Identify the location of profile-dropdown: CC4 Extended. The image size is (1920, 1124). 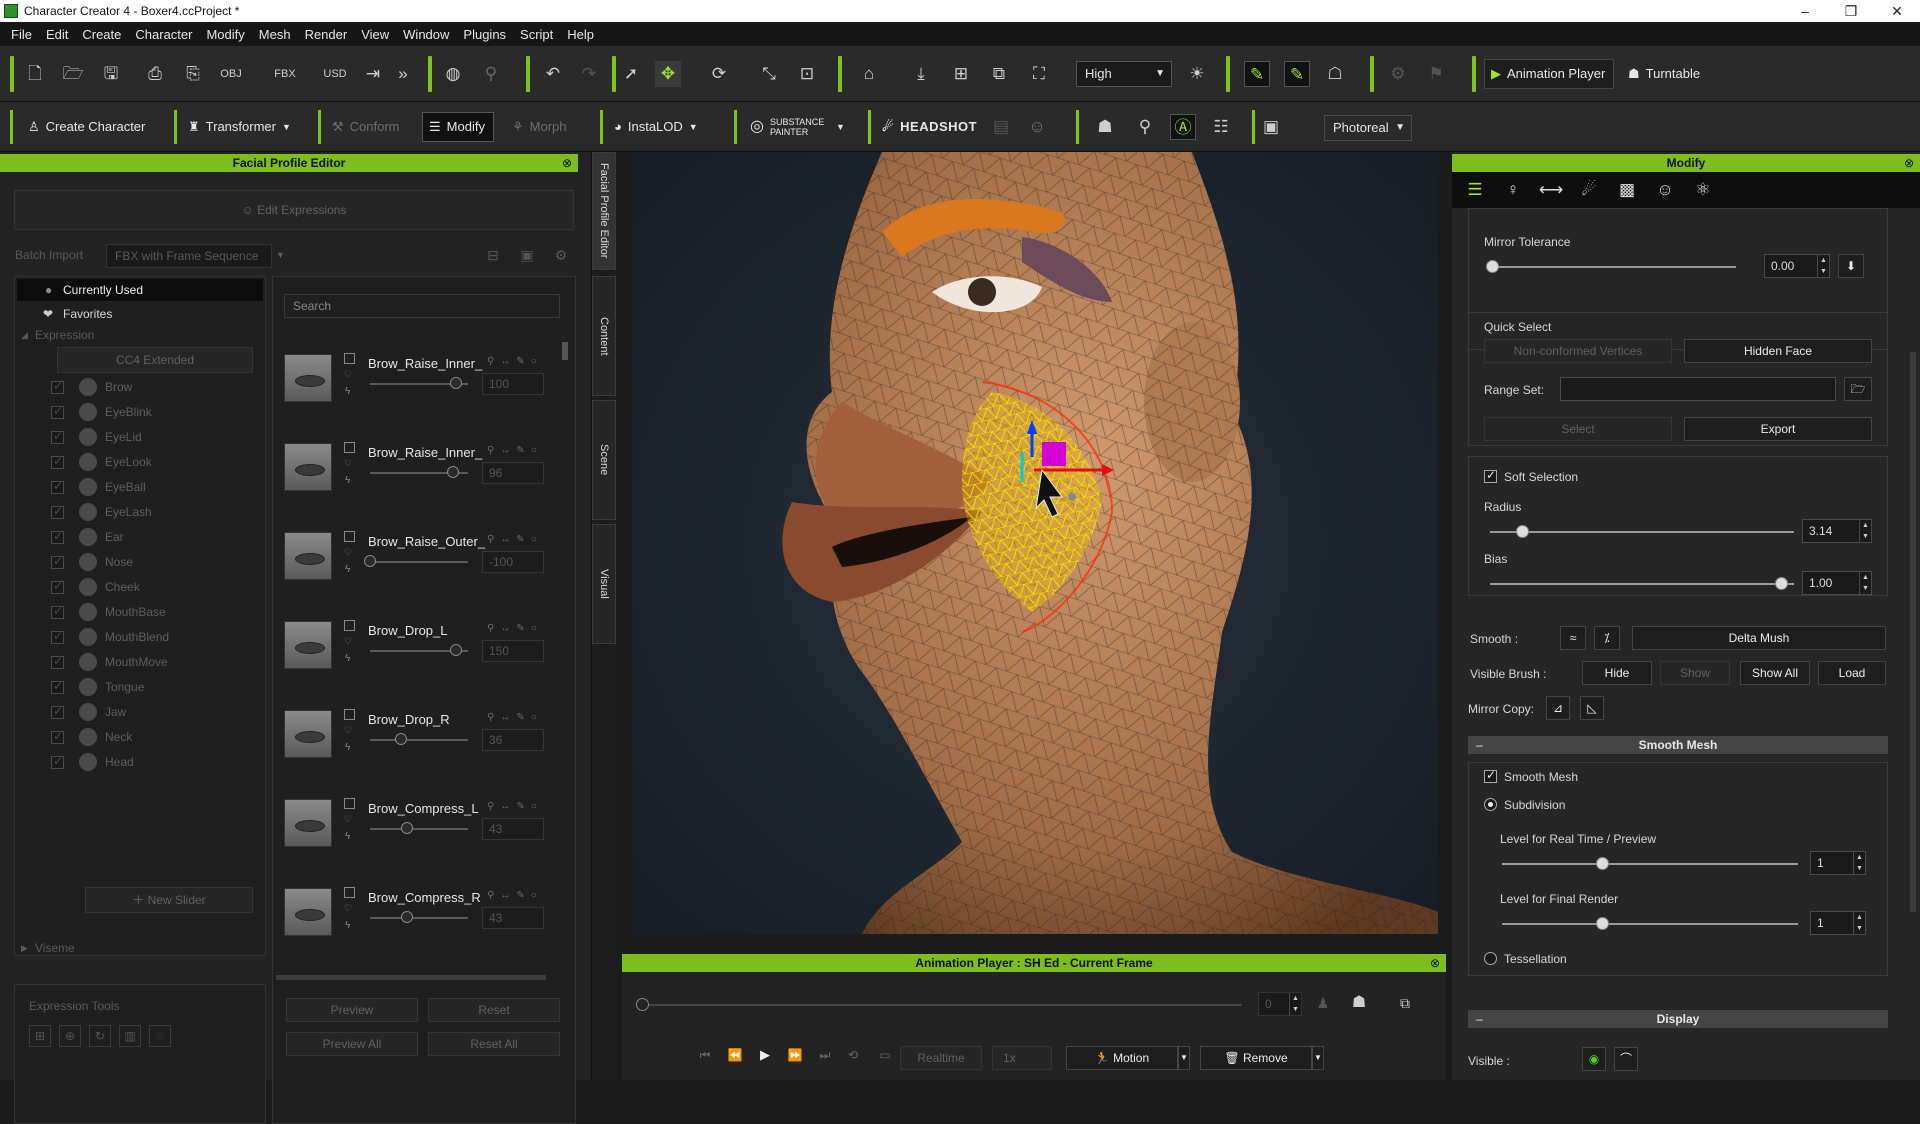
(155, 360).